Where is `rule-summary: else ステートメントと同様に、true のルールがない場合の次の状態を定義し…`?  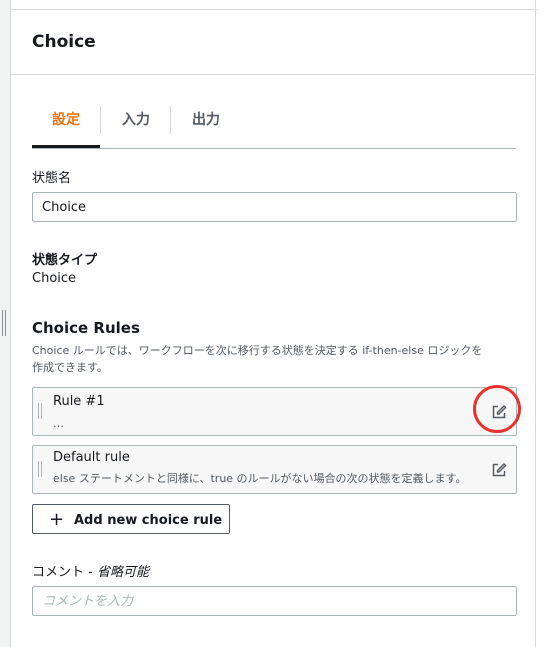 rule-summary: else ステートメントと同様に、true のルールがない場合の次の状態を定義し… is located at coordinates (260, 478).